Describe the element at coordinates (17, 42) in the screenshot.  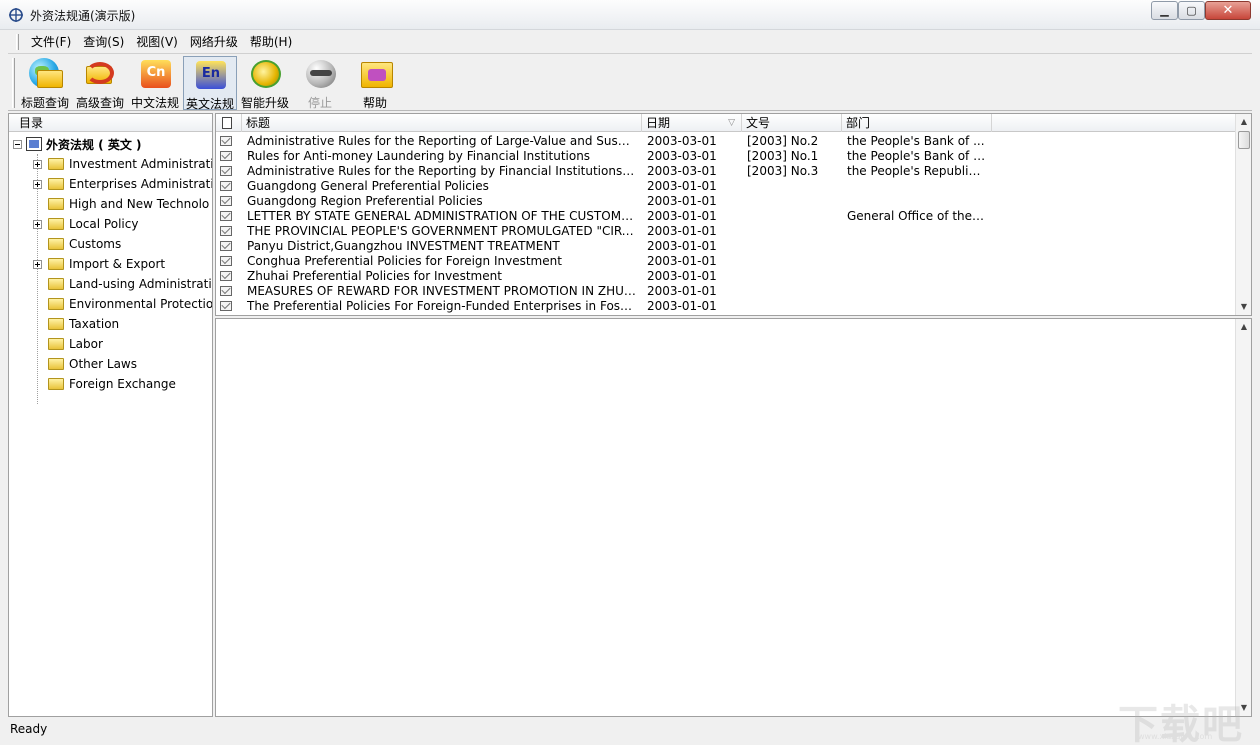
I see `menu-grip` at that location.